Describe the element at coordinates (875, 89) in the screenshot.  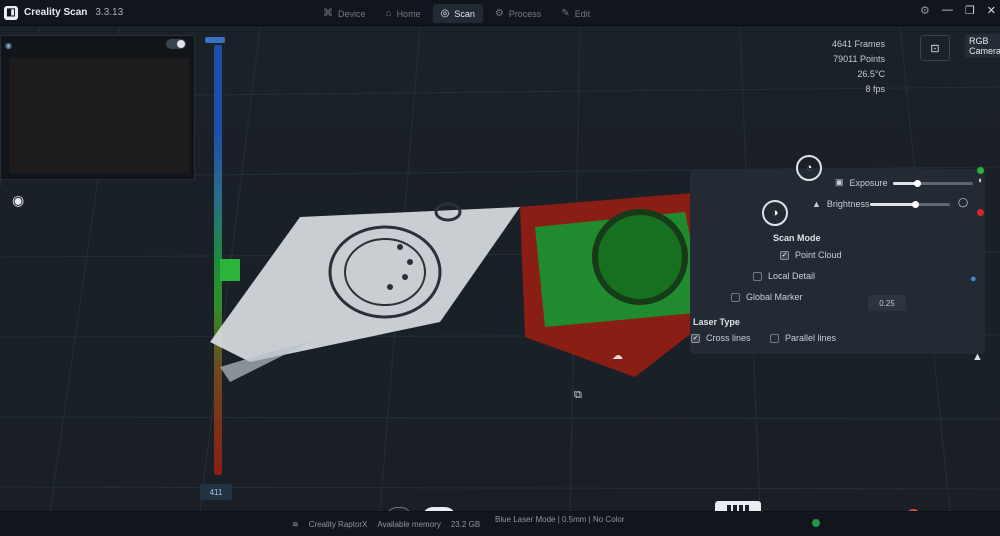
I see `fps: 8 fps` at that location.